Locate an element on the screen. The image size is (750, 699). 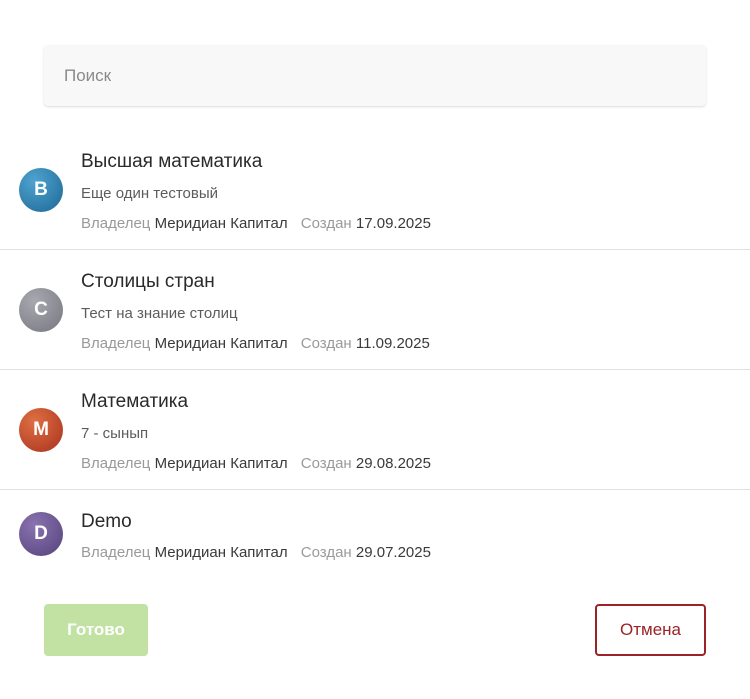
done-button: Готово is located at coordinates (96, 630).